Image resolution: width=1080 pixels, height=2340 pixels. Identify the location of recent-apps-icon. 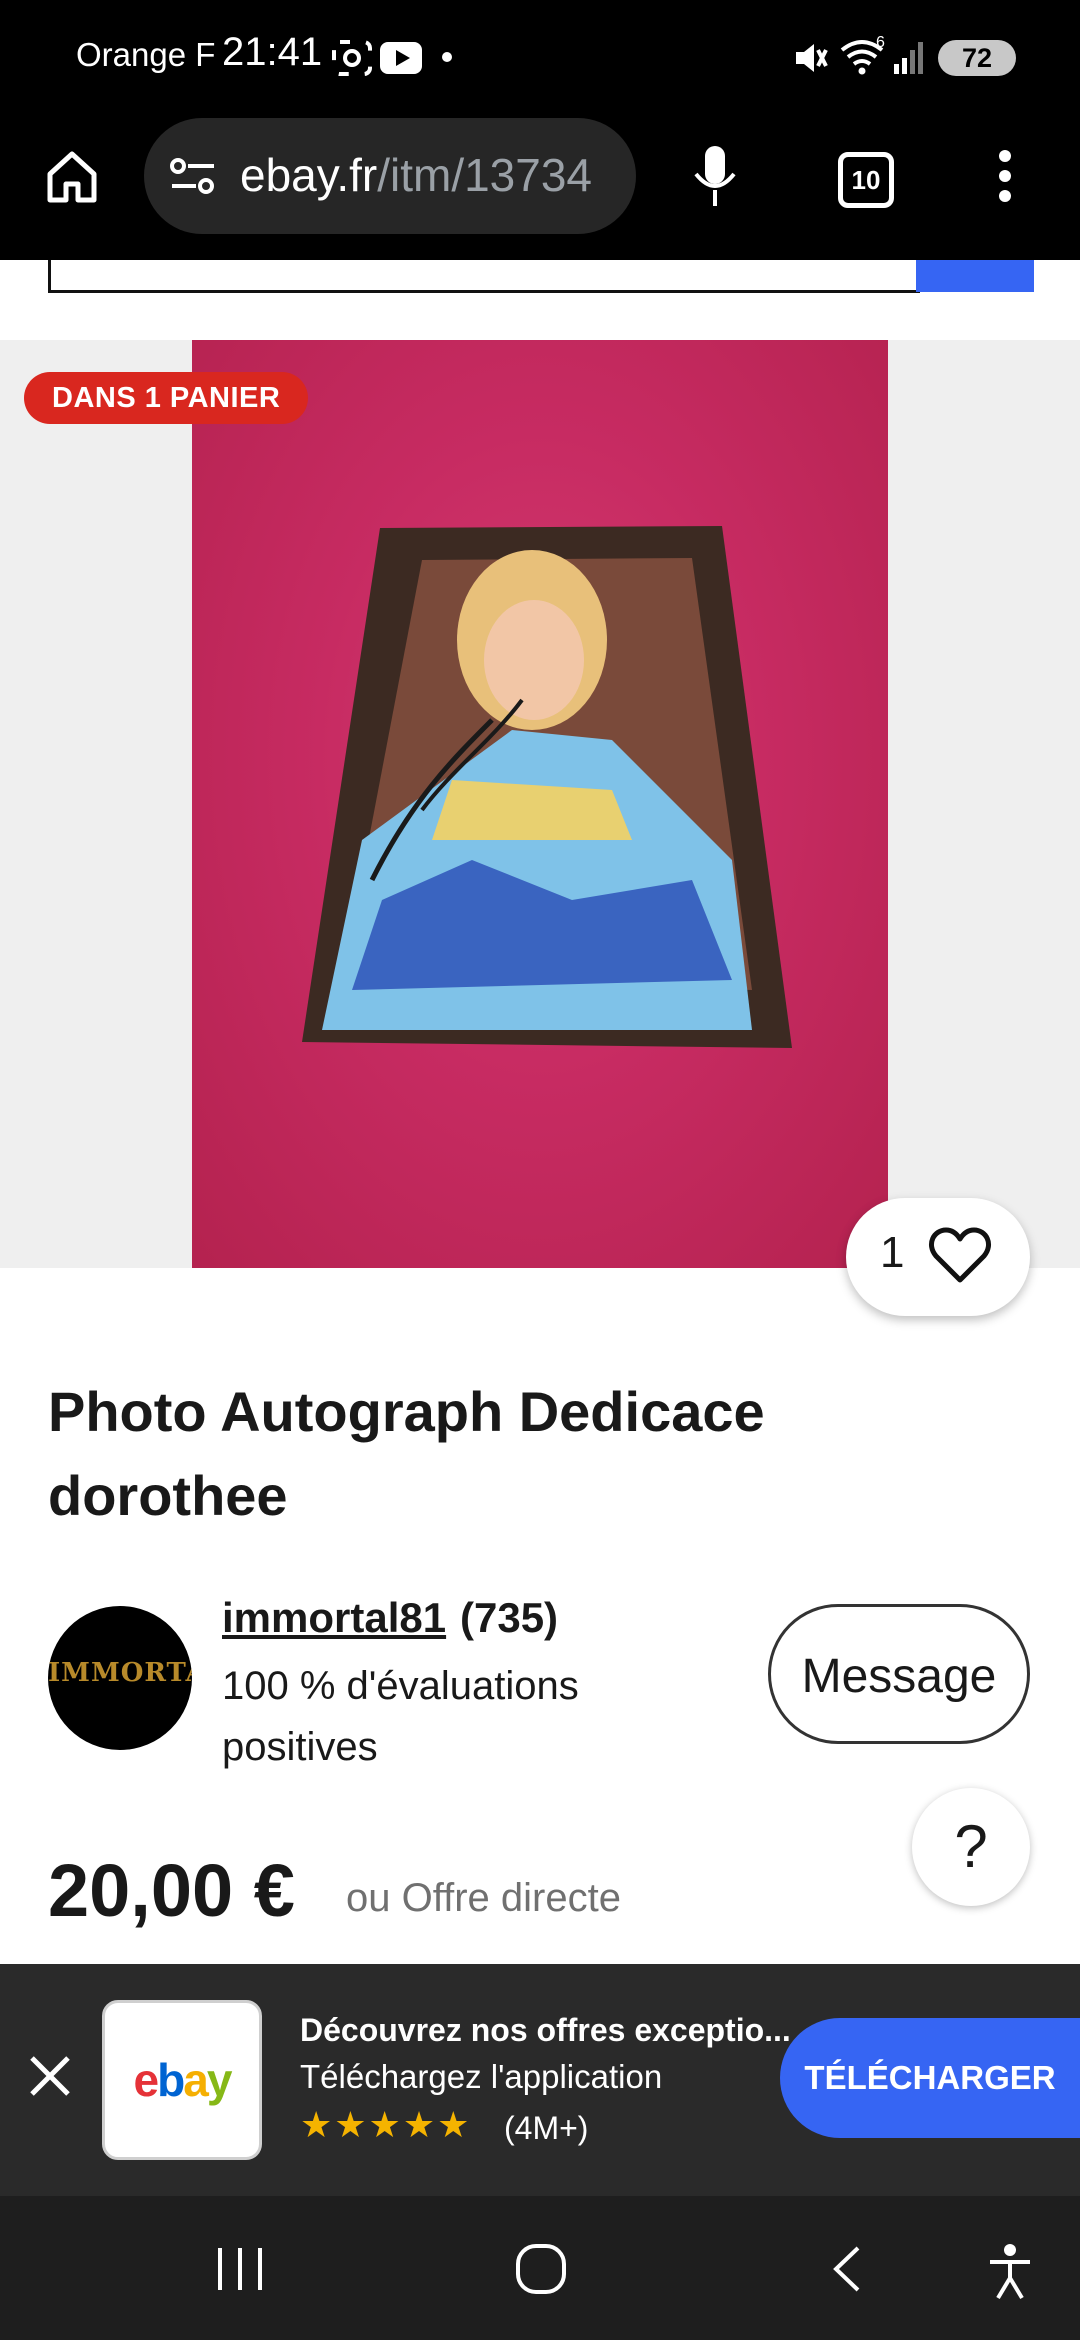
(240, 2269).